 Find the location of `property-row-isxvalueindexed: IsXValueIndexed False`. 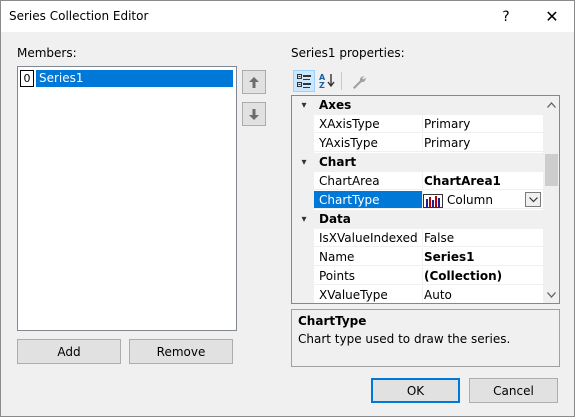

property-row-isxvalueindexed: IsXValueIndexed False is located at coordinates (417, 238).